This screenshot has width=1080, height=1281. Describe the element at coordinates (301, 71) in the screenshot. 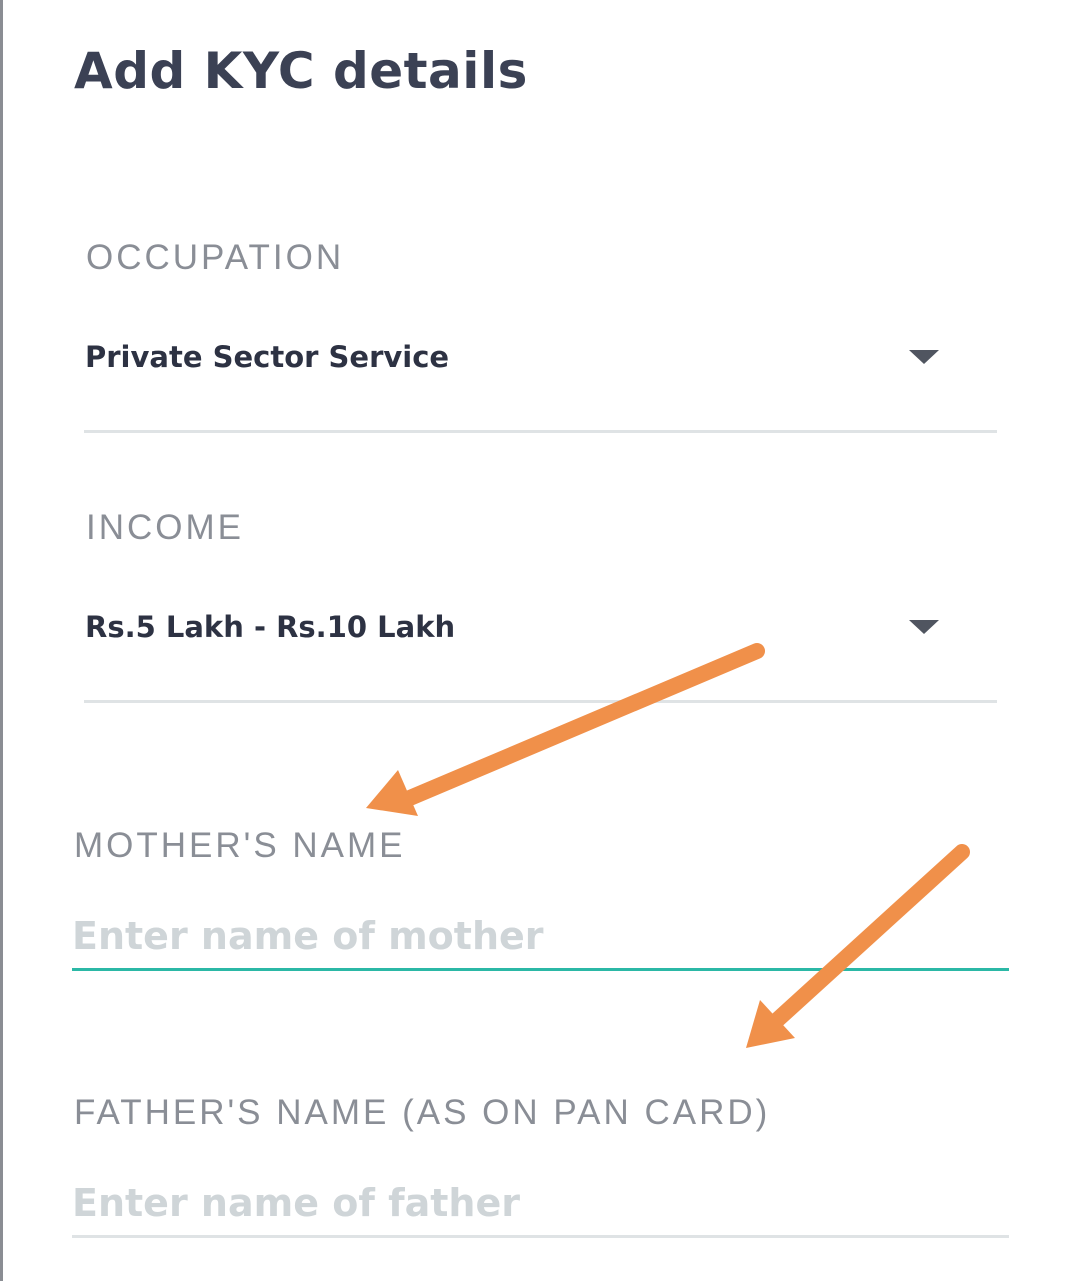

I see `page-title: Add KYC details` at that location.